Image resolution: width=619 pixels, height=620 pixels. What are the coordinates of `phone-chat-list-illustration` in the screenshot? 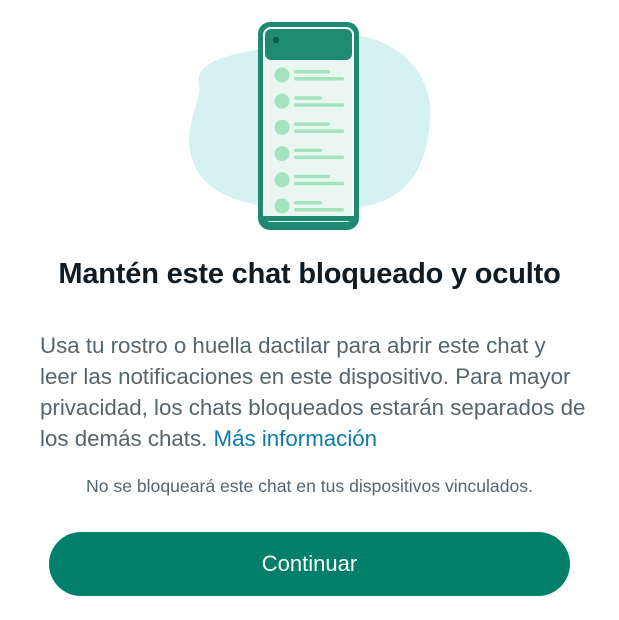 It's located at (310, 126).